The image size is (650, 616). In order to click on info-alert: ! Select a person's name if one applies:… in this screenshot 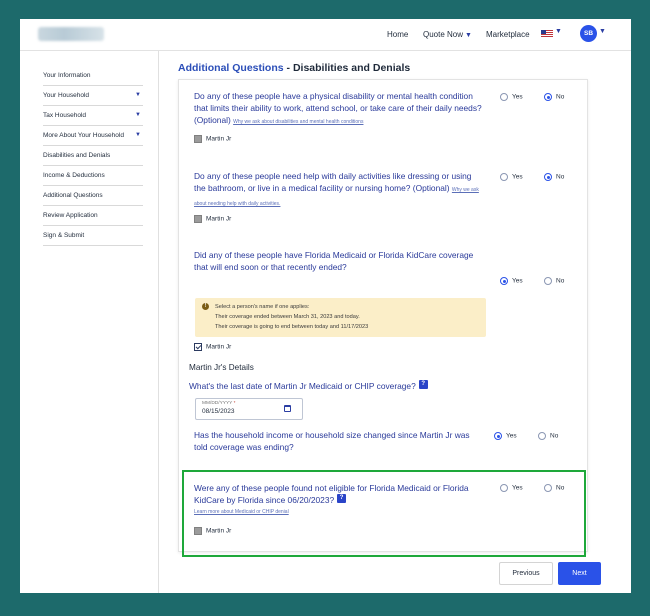, I will do `click(340, 317)`.